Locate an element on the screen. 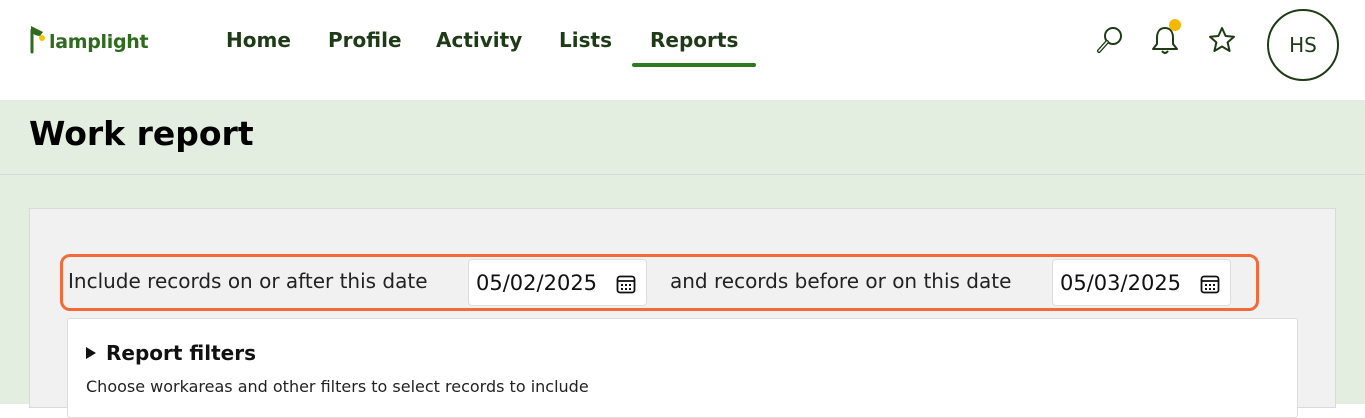  end-date-input: 05/03/2025 is located at coordinates (1141, 282).